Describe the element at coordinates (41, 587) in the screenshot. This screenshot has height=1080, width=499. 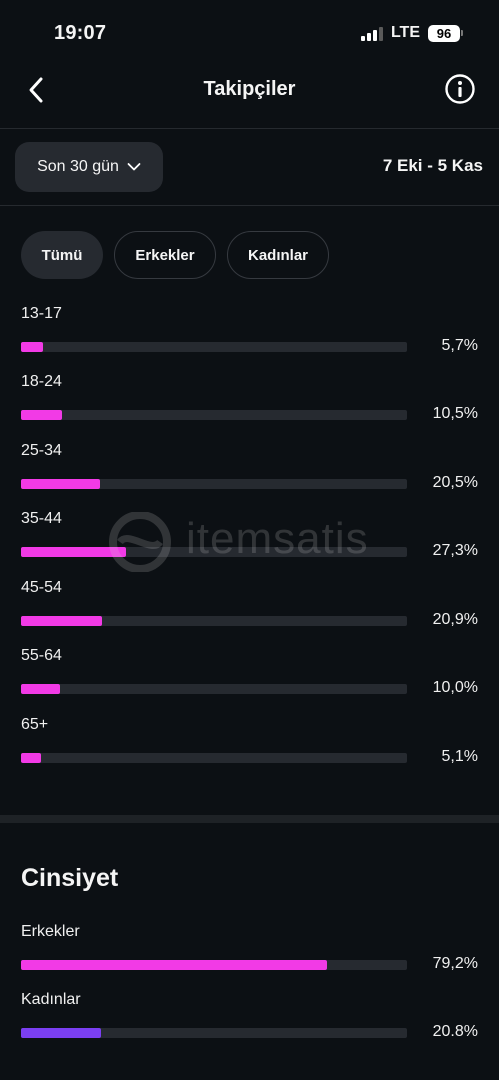
I see `age-label: 45-54` at that location.